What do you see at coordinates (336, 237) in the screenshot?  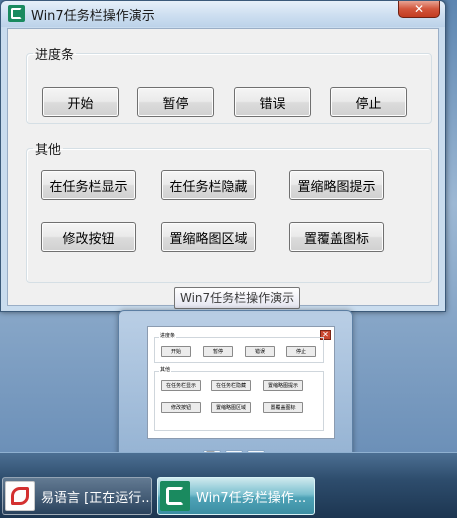 I see `set-overlay-icon-button: 置覆盖图标` at bounding box center [336, 237].